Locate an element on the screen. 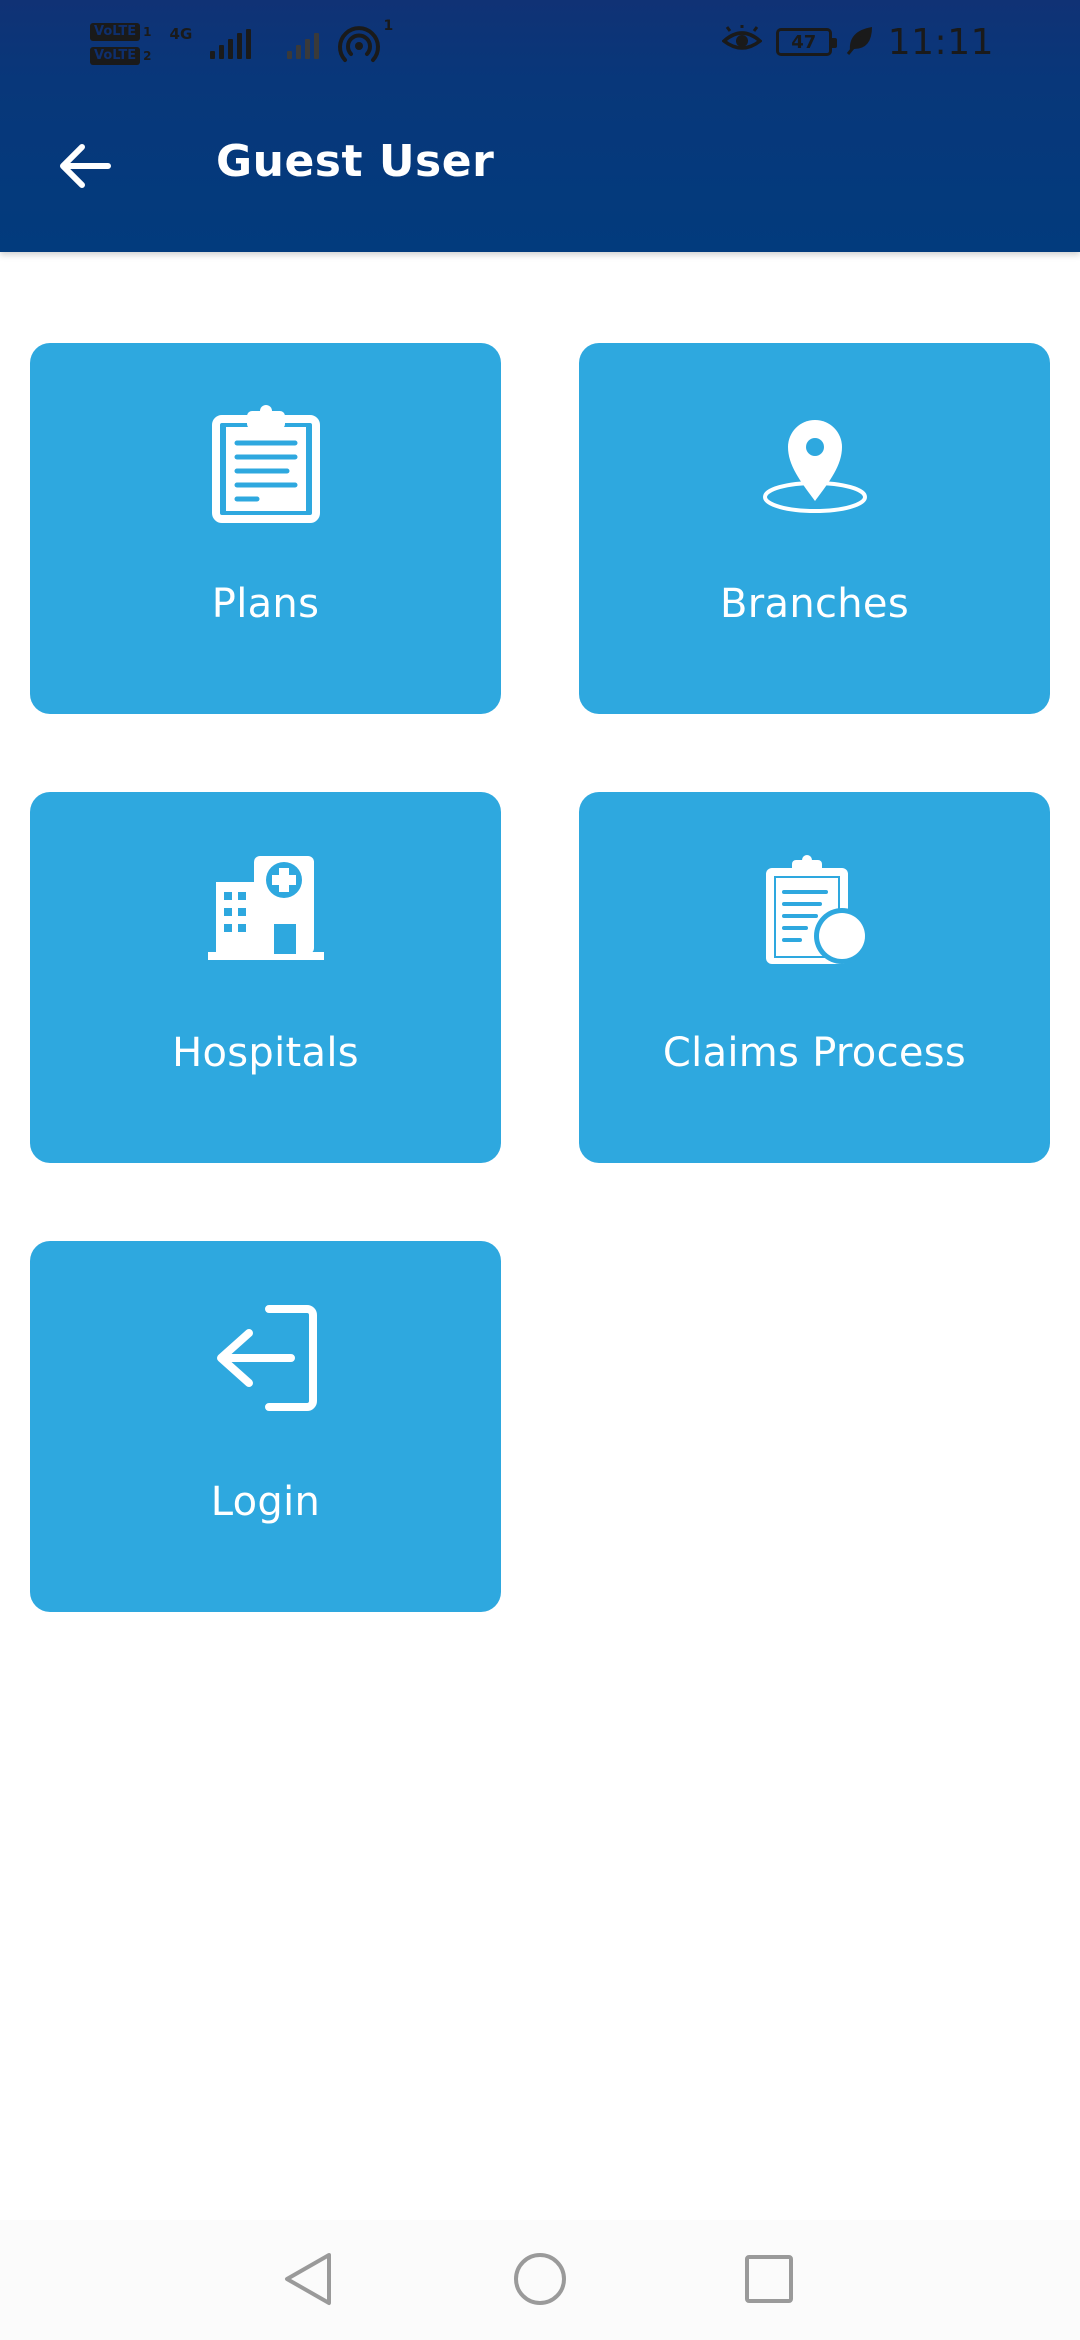  login-icon is located at coordinates (266, 1362).